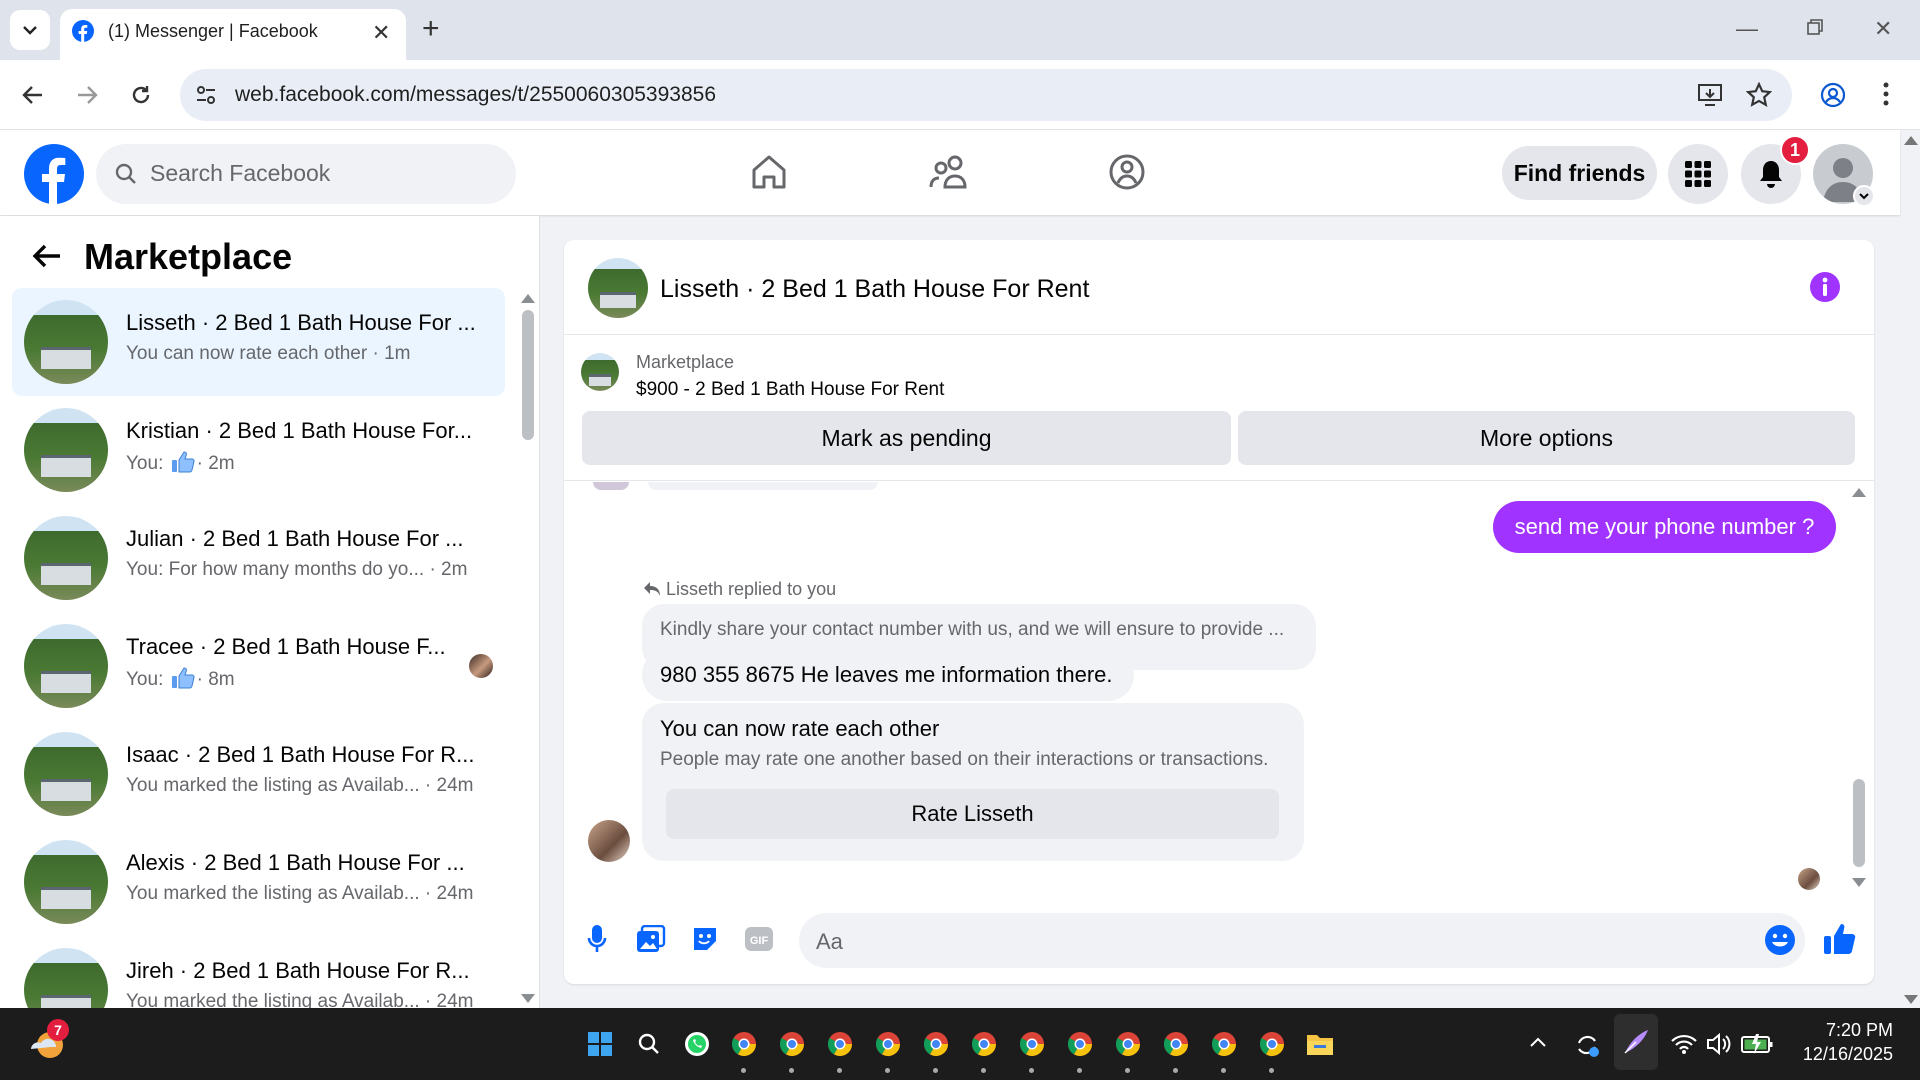 This screenshot has height=1080, width=1920. I want to click on marketplace-label: Marketplace, so click(685, 362).